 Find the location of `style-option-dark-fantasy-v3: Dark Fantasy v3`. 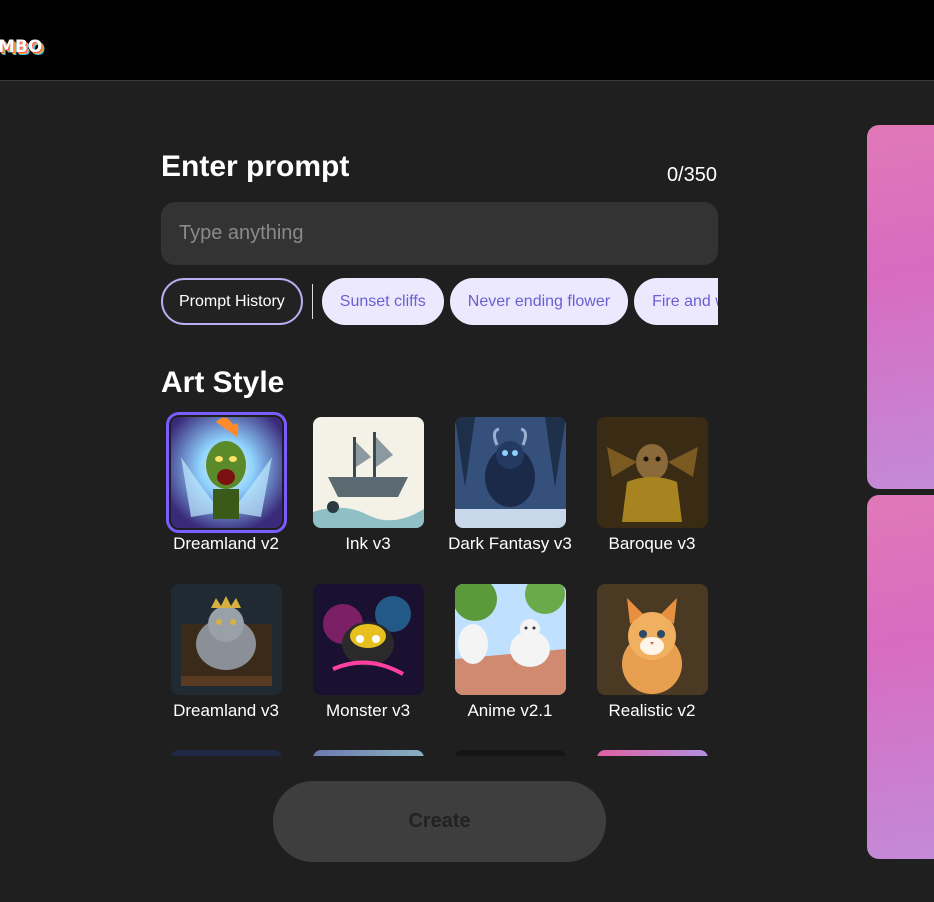

style-option-dark-fantasy-v3: Dark Fantasy v3 is located at coordinates (510, 485).